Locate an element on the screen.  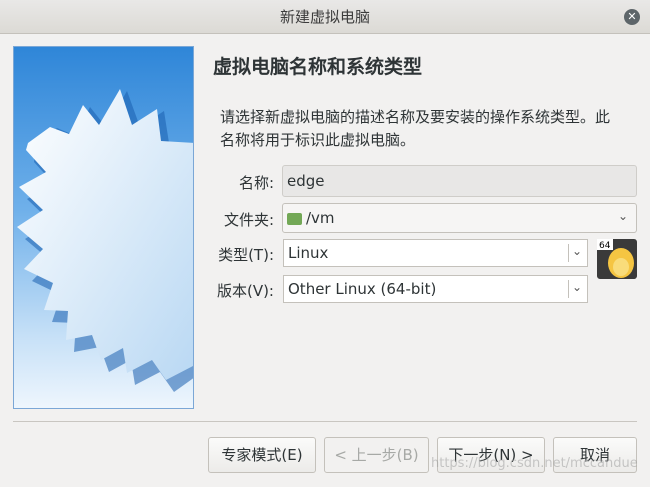
page-description: 请选择新虚拟电脑的描述名称及要安装的操作系统类型。此名称将用于标识此虚拟电脑。 is located at coordinates (415, 128).